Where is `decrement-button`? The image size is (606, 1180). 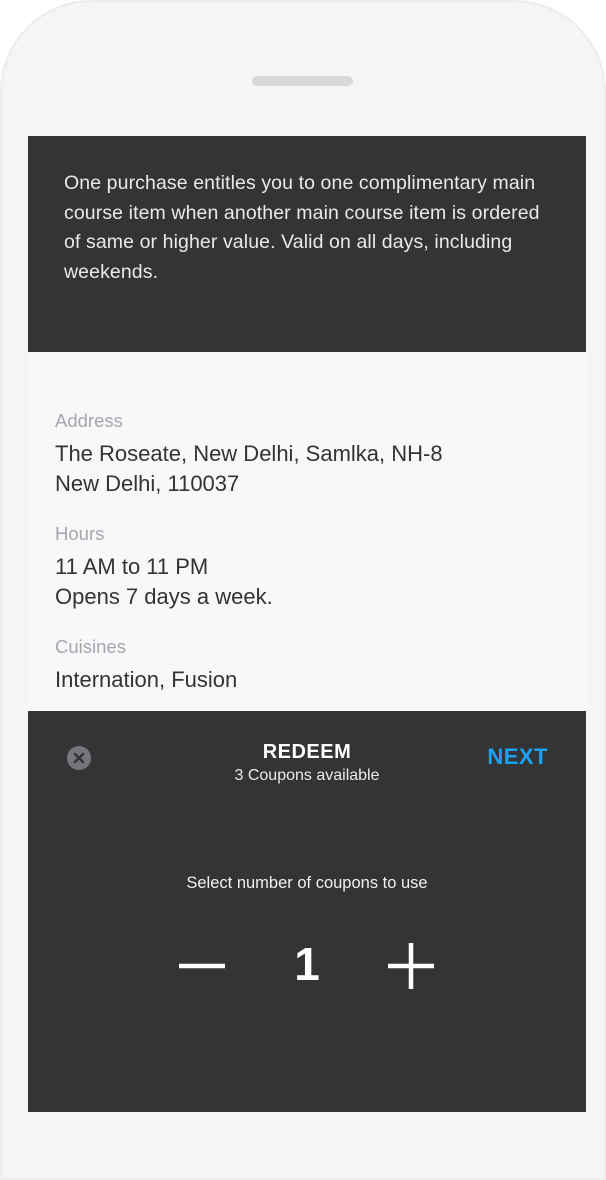
decrement-button is located at coordinates (202, 966).